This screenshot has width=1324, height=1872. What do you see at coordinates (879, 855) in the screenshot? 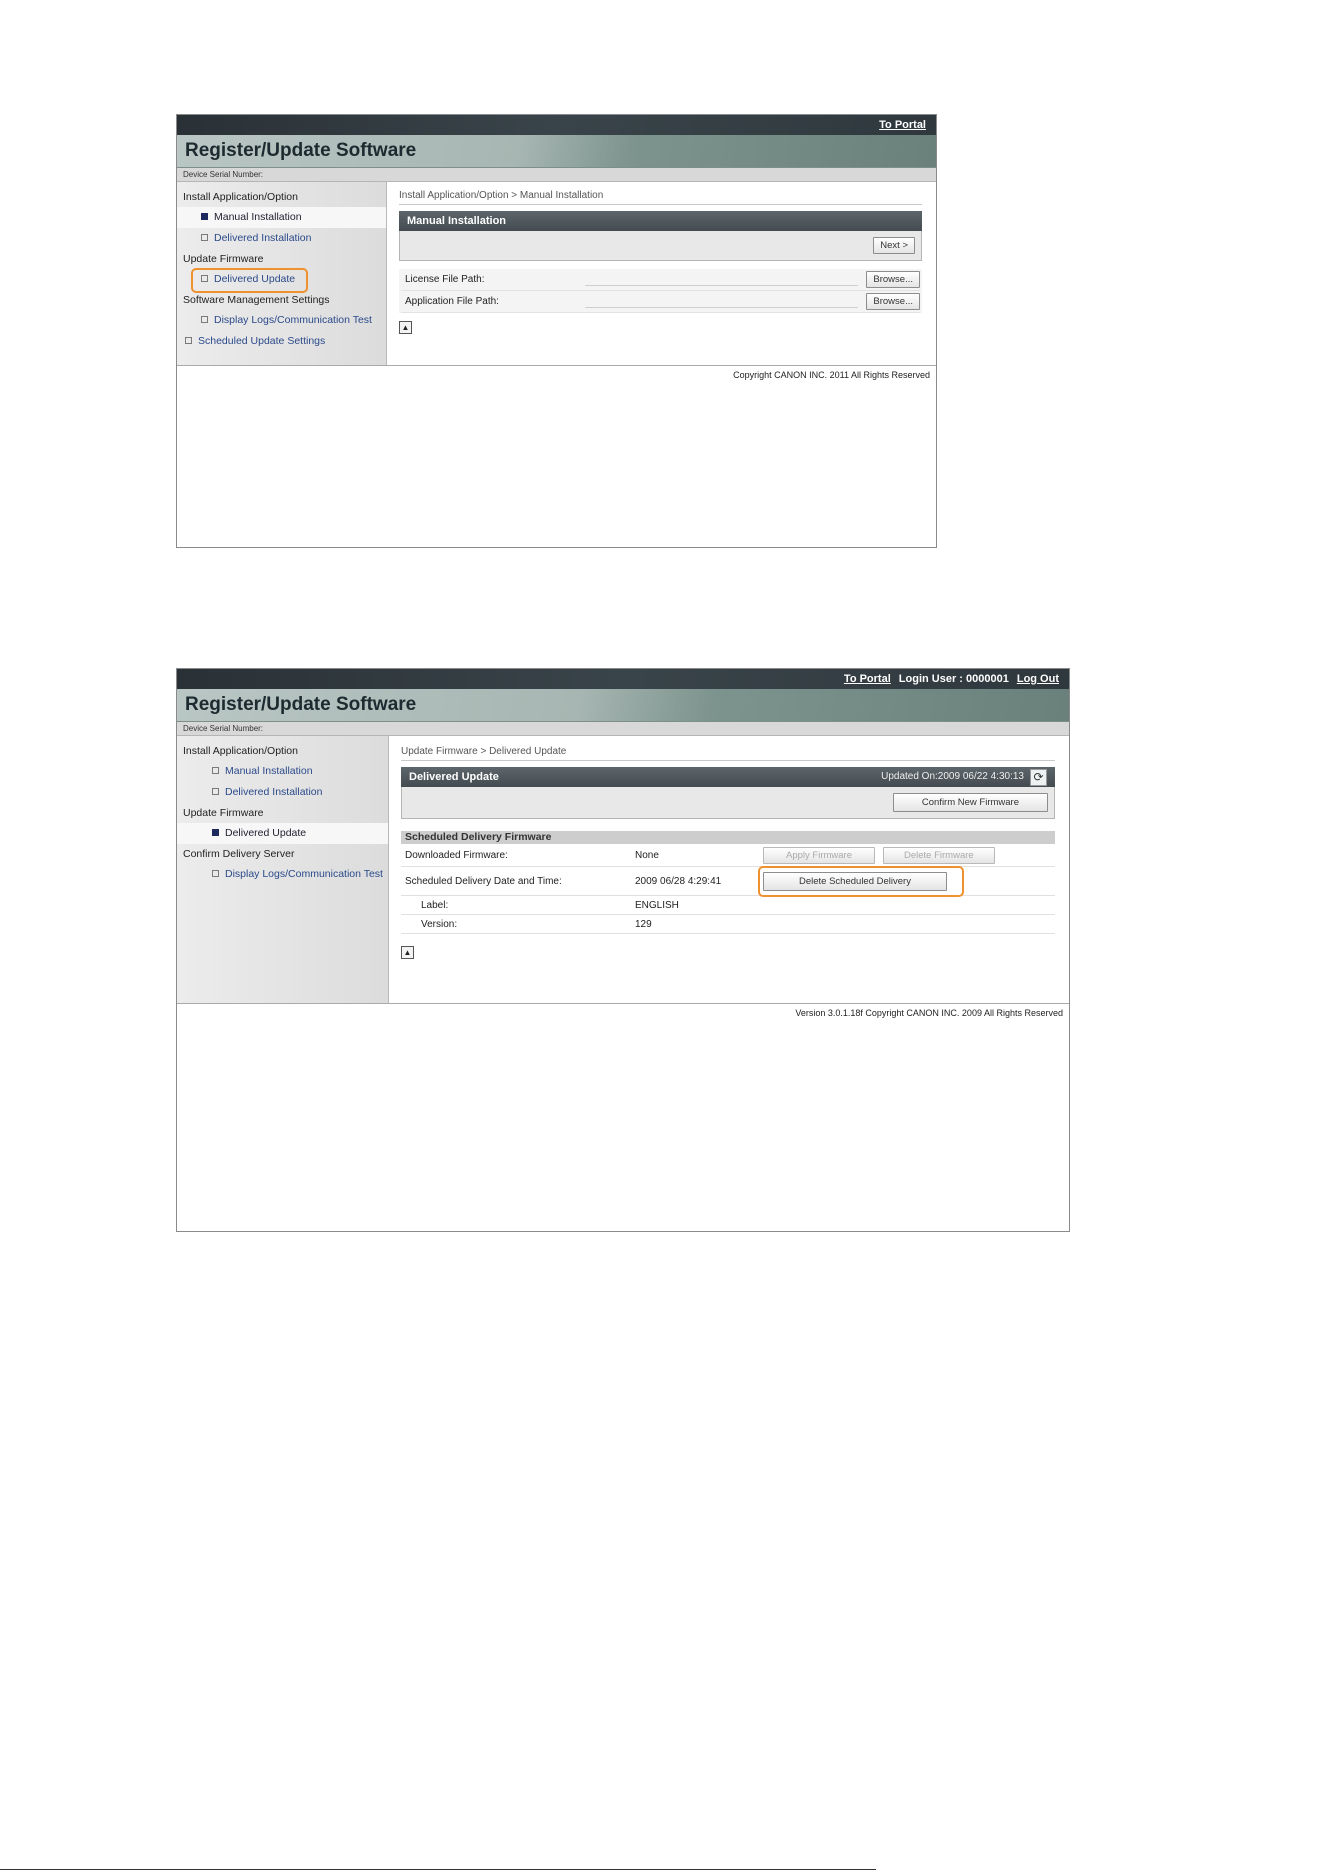
I see `firmware-actions: Apply Firmware Delete Firmware` at bounding box center [879, 855].